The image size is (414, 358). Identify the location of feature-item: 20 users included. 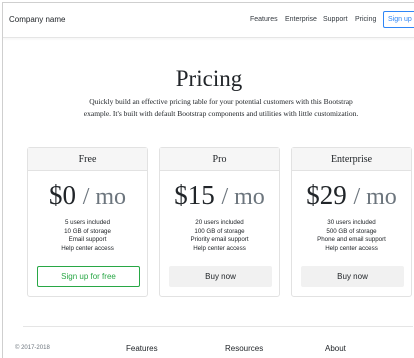
(219, 222).